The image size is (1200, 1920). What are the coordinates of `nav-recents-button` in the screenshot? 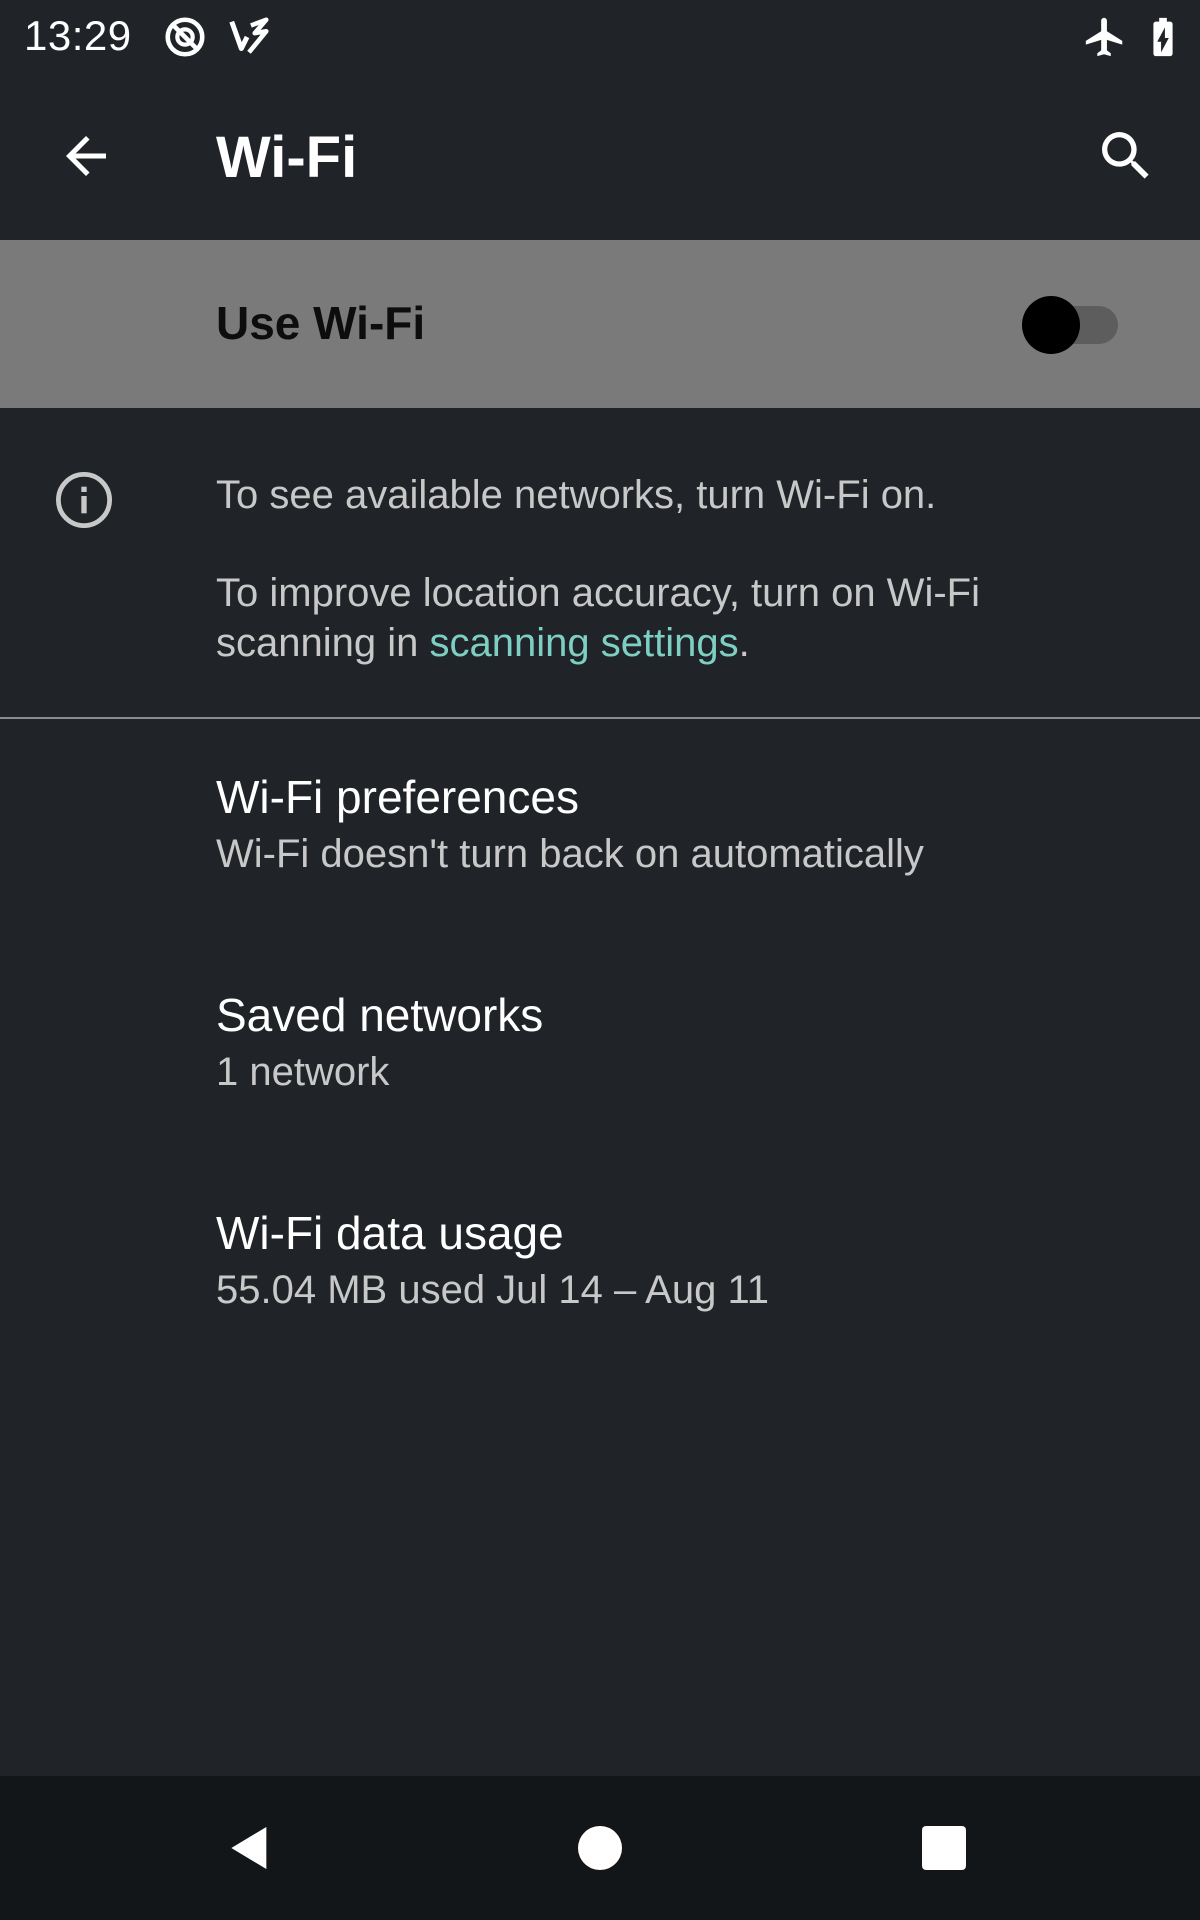 It's located at (944, 1848).